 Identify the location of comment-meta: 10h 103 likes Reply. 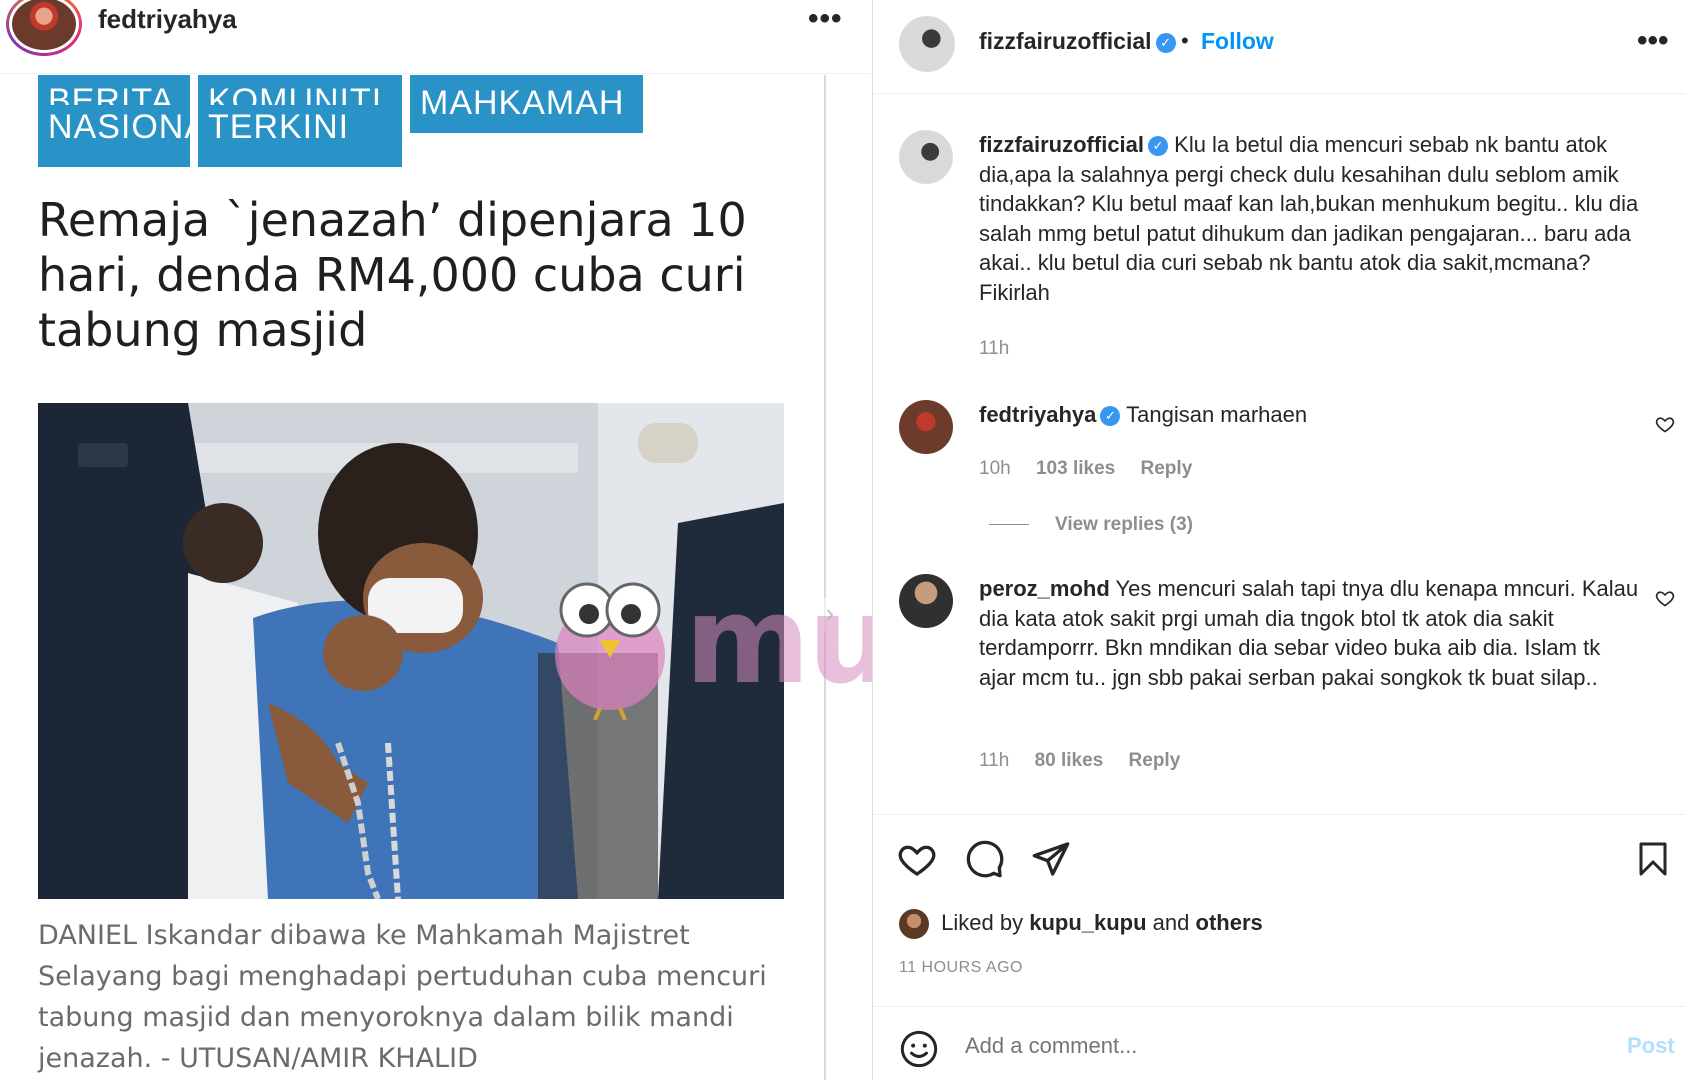
(1095, 469).